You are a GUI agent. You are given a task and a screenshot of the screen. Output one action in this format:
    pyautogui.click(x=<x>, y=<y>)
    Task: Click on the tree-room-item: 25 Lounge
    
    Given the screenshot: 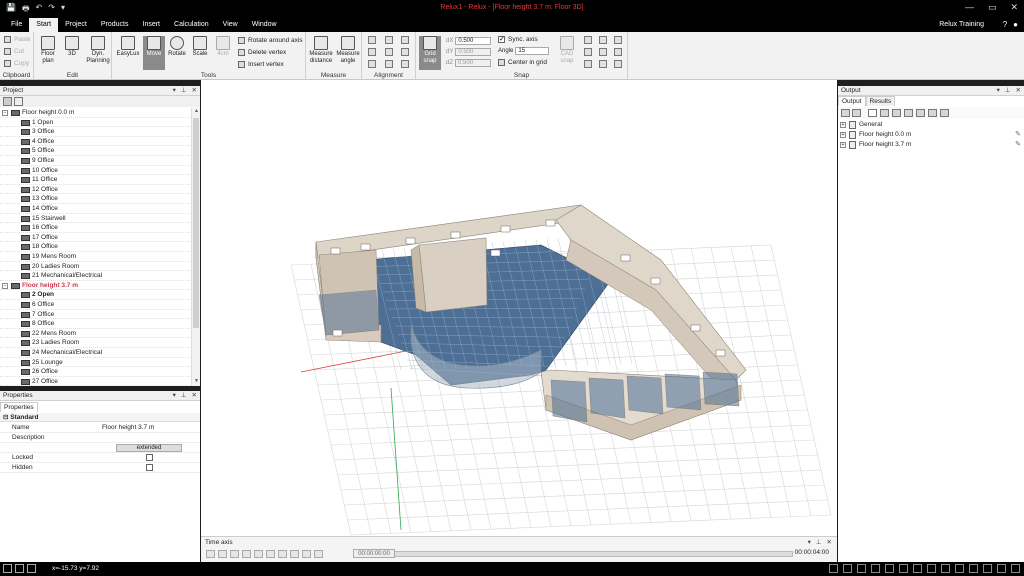 What is the action you would take?
    pyautogui.click(x=95, y=363)
    